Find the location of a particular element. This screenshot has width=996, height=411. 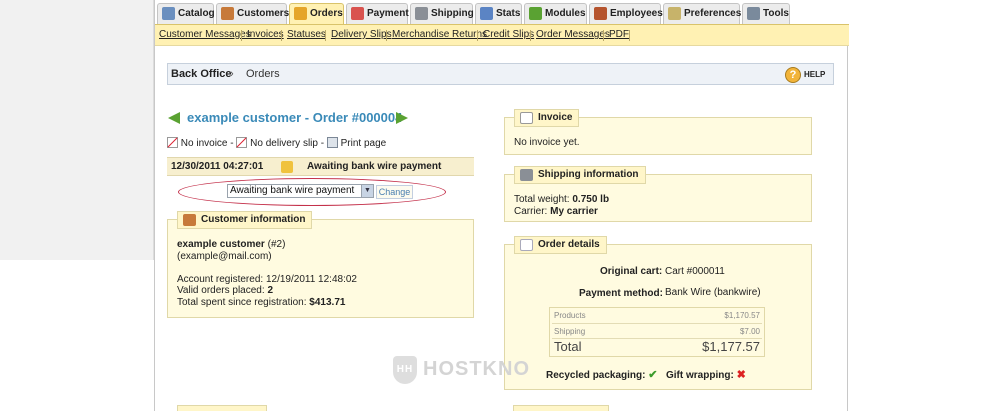

carrier-label: Carrier: is located at coordinates (531, 211).